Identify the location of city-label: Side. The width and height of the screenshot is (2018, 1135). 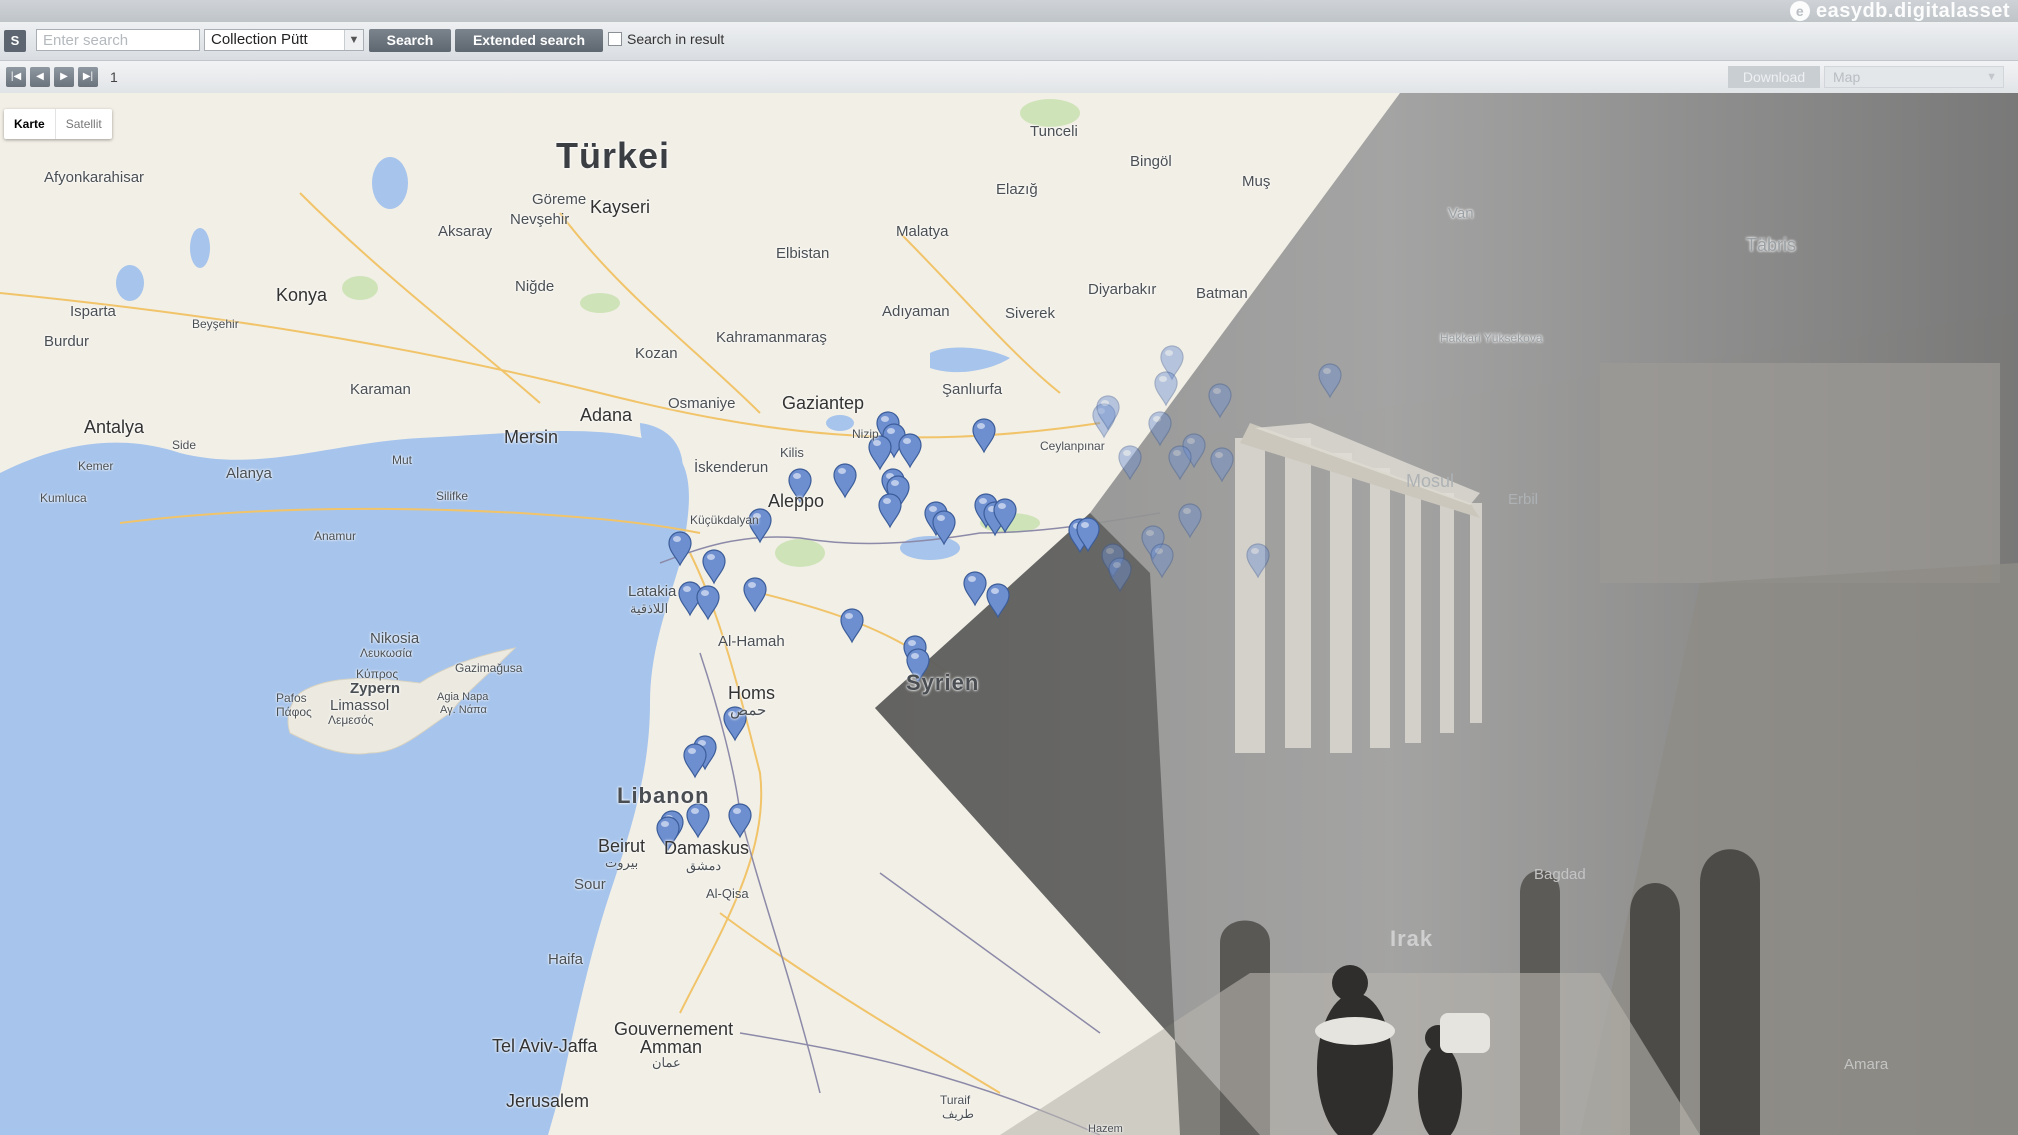
(184, 445).